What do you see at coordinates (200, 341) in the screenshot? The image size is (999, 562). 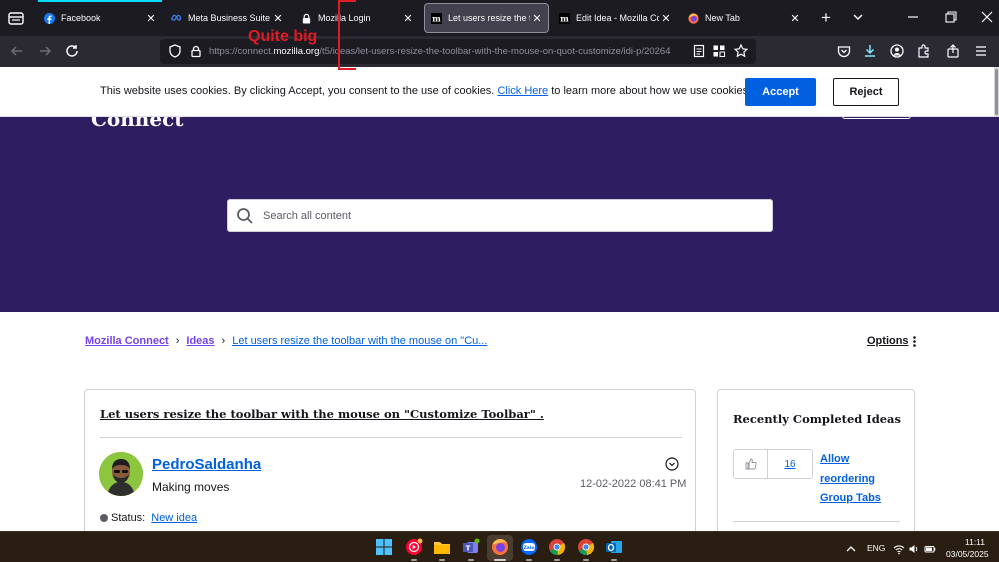 I see `breadcrumb-ideas: Ideas` at bounding box center [200, 341].